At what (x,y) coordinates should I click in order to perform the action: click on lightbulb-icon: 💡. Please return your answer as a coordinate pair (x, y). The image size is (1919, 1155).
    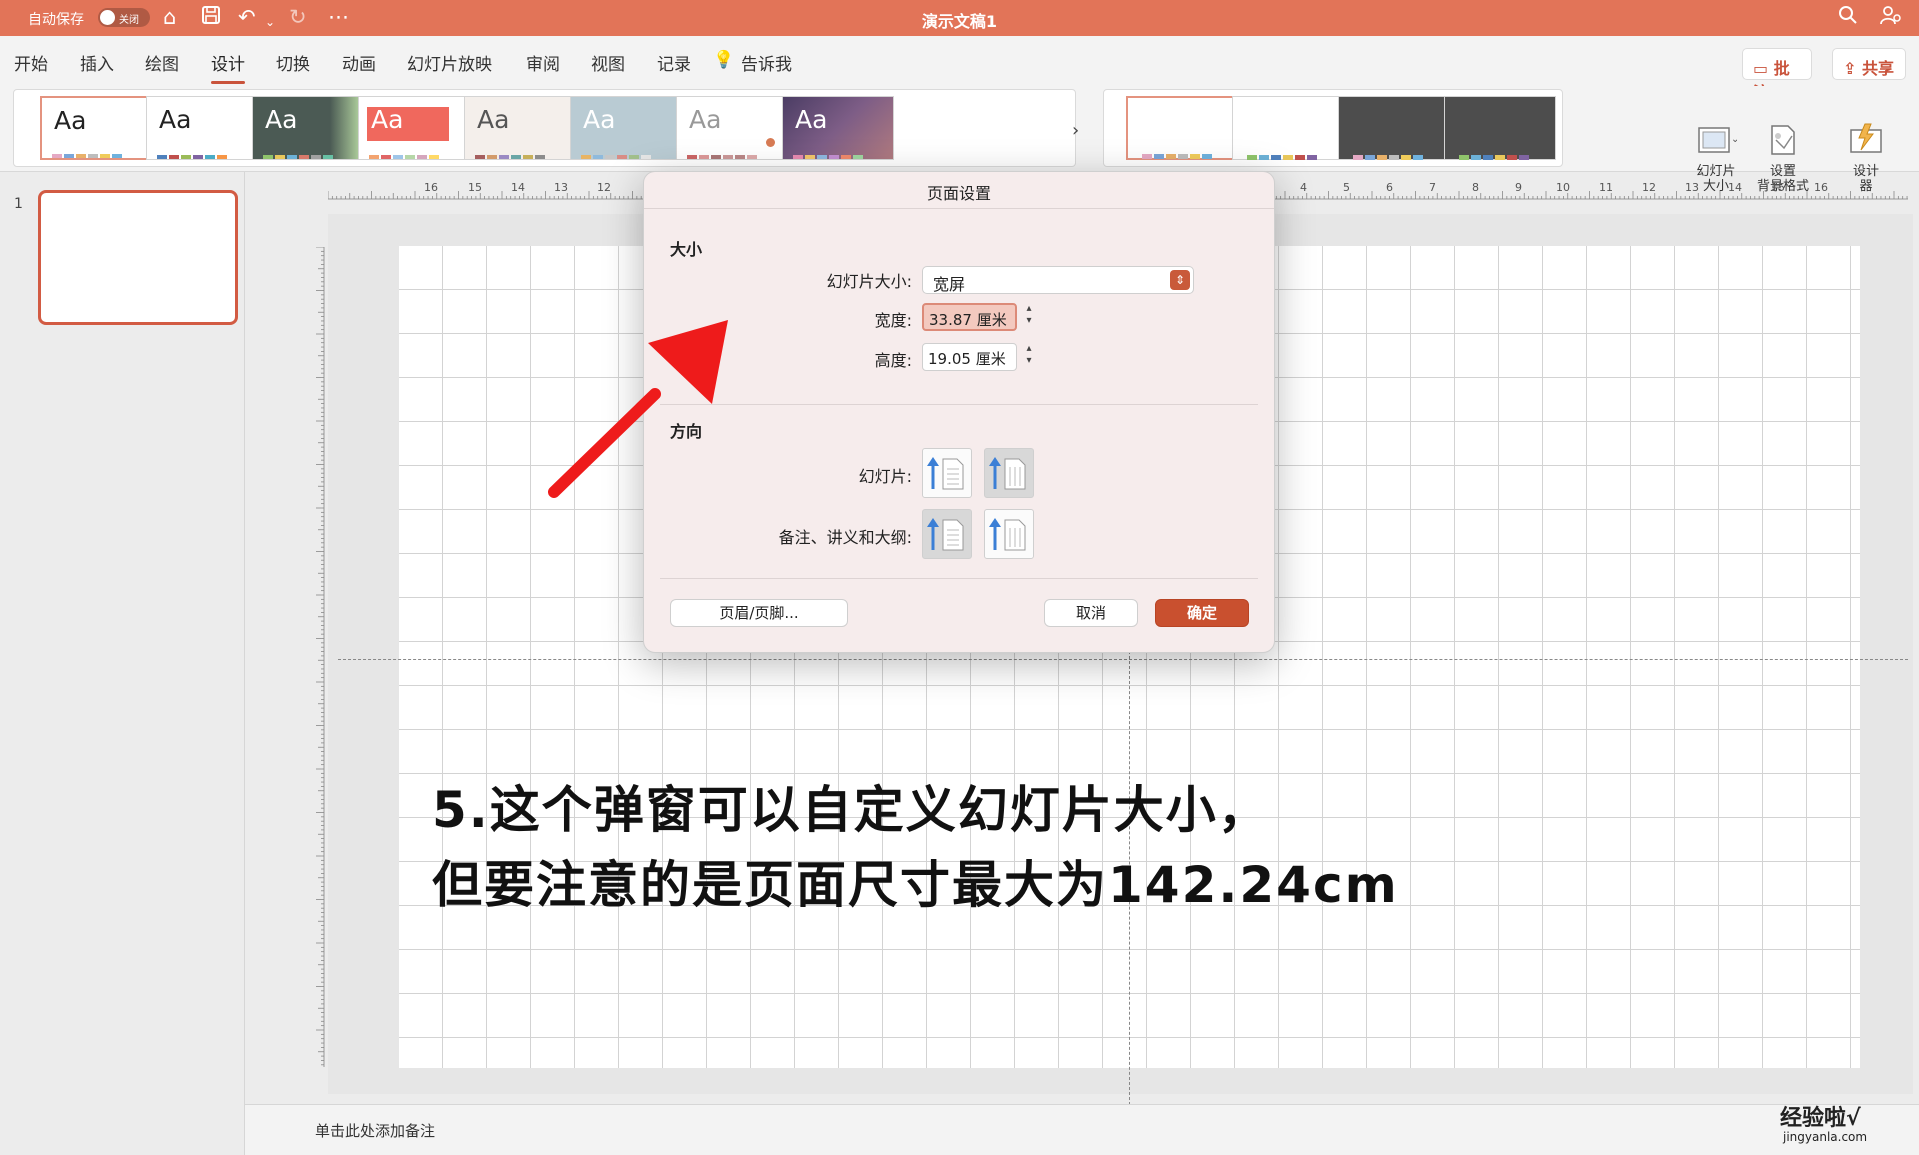
    Looking at the image, I should click on (724, 60).